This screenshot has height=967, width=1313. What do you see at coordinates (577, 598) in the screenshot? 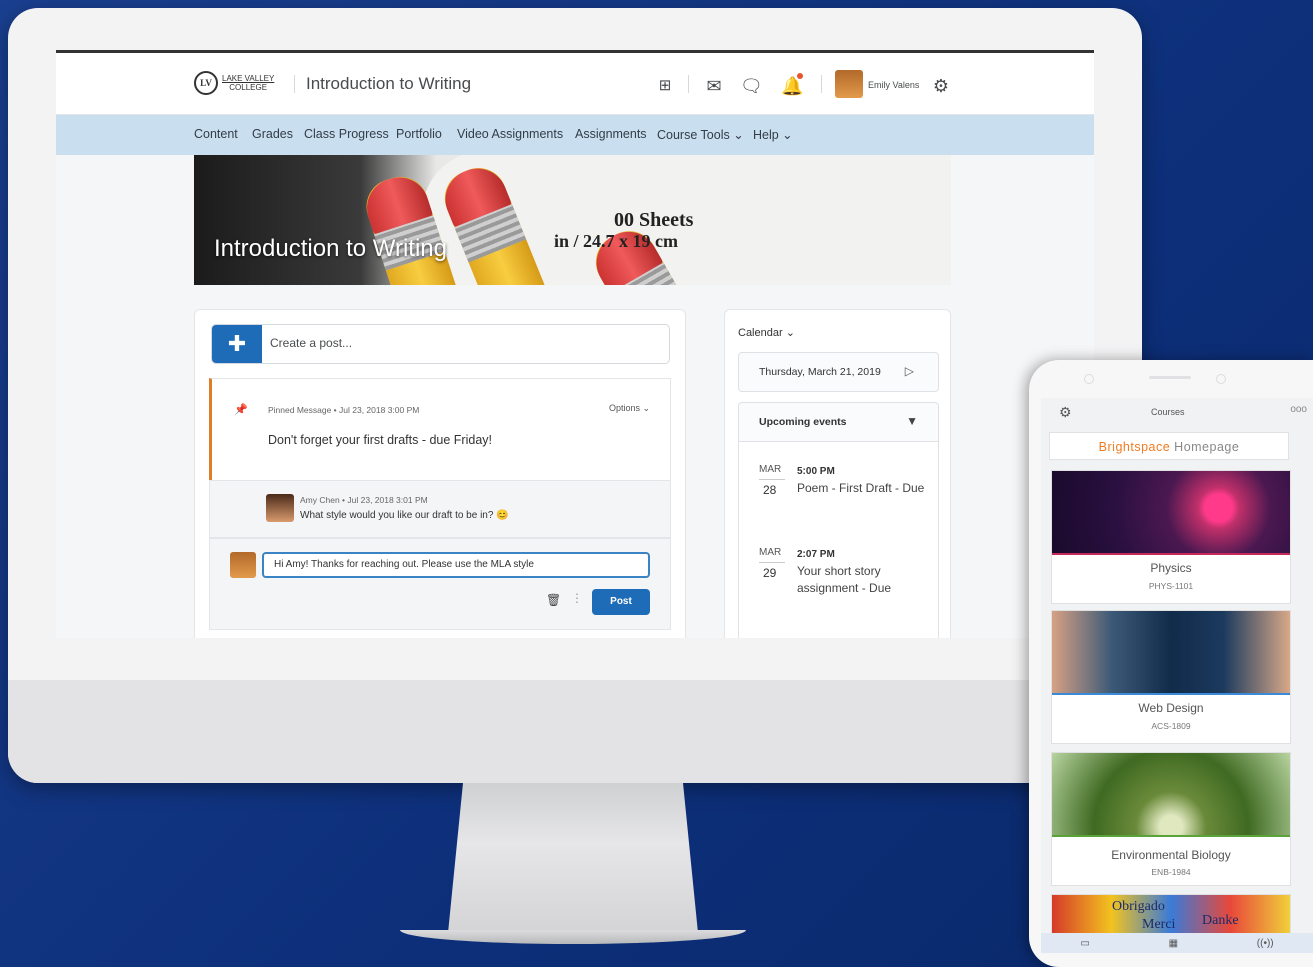
I see `more-options-icon: ⋮` at bounding box center [577, 598].